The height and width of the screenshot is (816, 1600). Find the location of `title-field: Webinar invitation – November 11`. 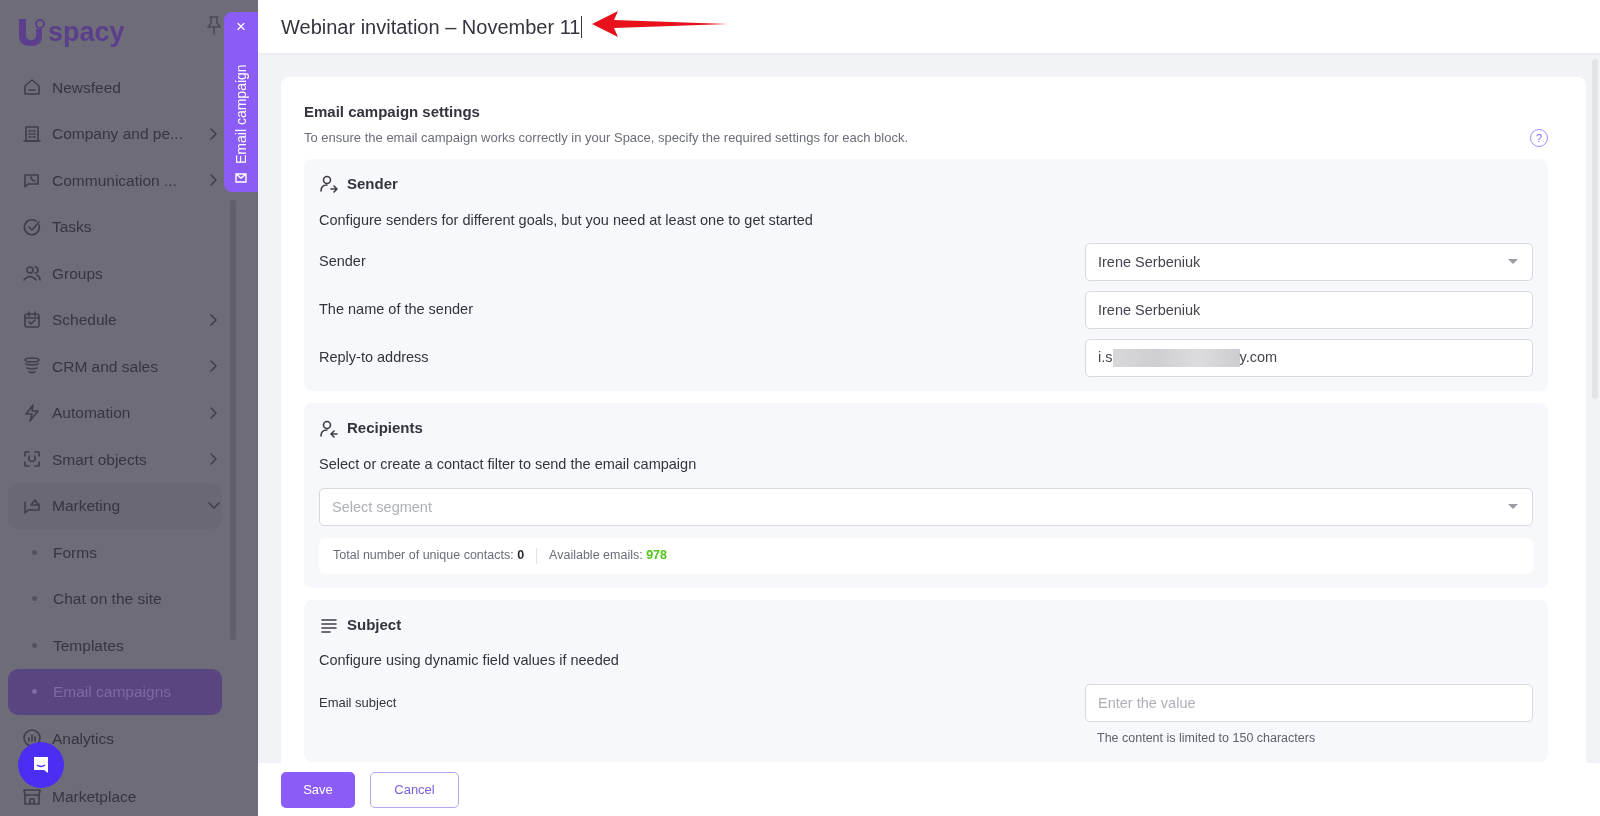

title-field: Webinar invitation – November 11 is located at coordinates (432, 26).